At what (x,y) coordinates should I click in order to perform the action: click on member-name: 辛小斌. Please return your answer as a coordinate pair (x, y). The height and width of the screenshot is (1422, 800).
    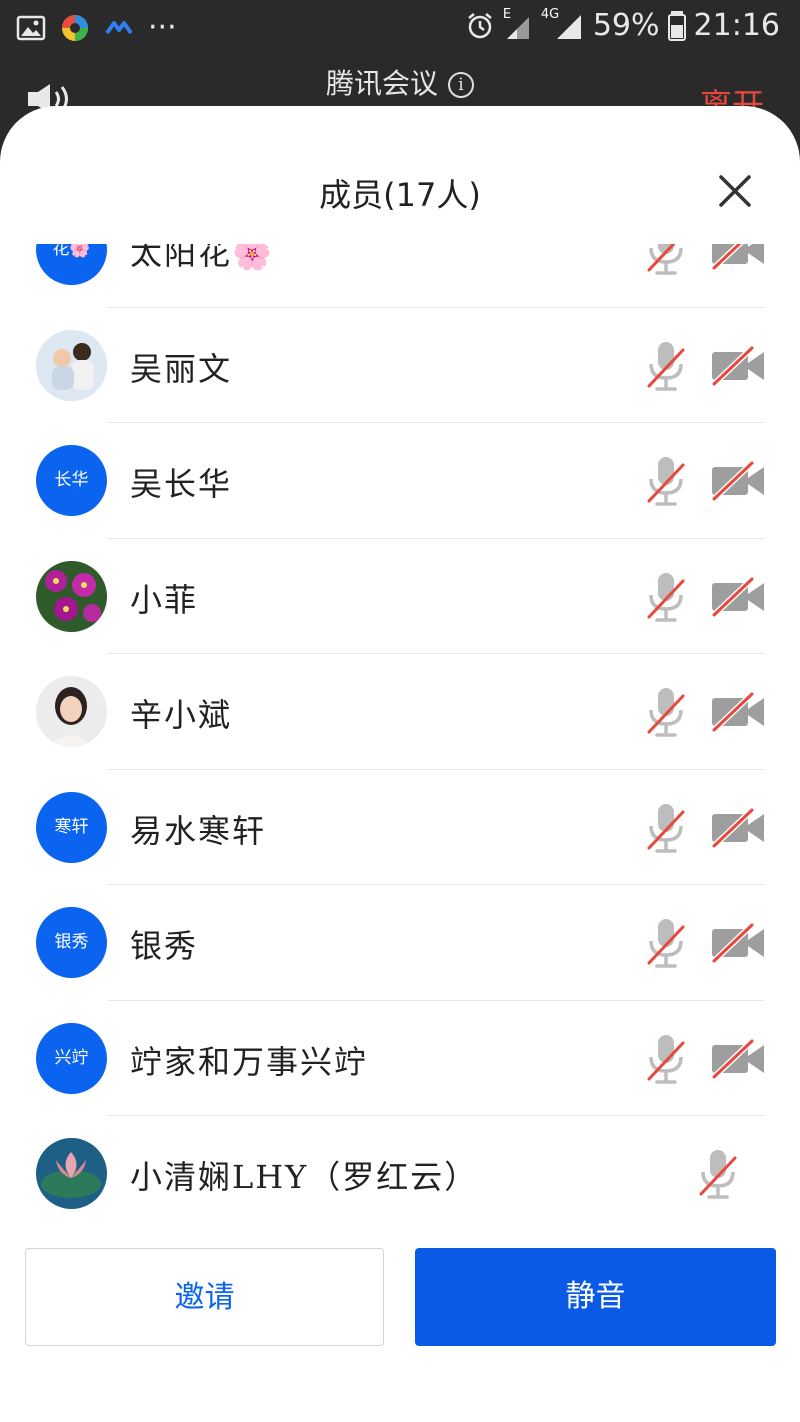
    Looking at the image, I should click on (181, 715).